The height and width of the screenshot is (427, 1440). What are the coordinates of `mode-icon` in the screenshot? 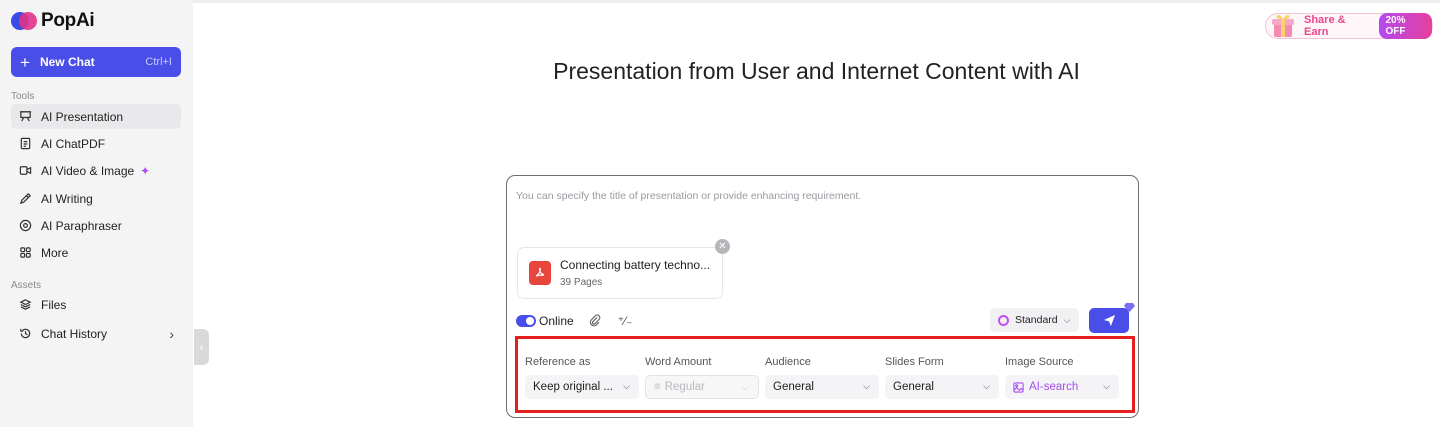 It's located at (1003, 320).